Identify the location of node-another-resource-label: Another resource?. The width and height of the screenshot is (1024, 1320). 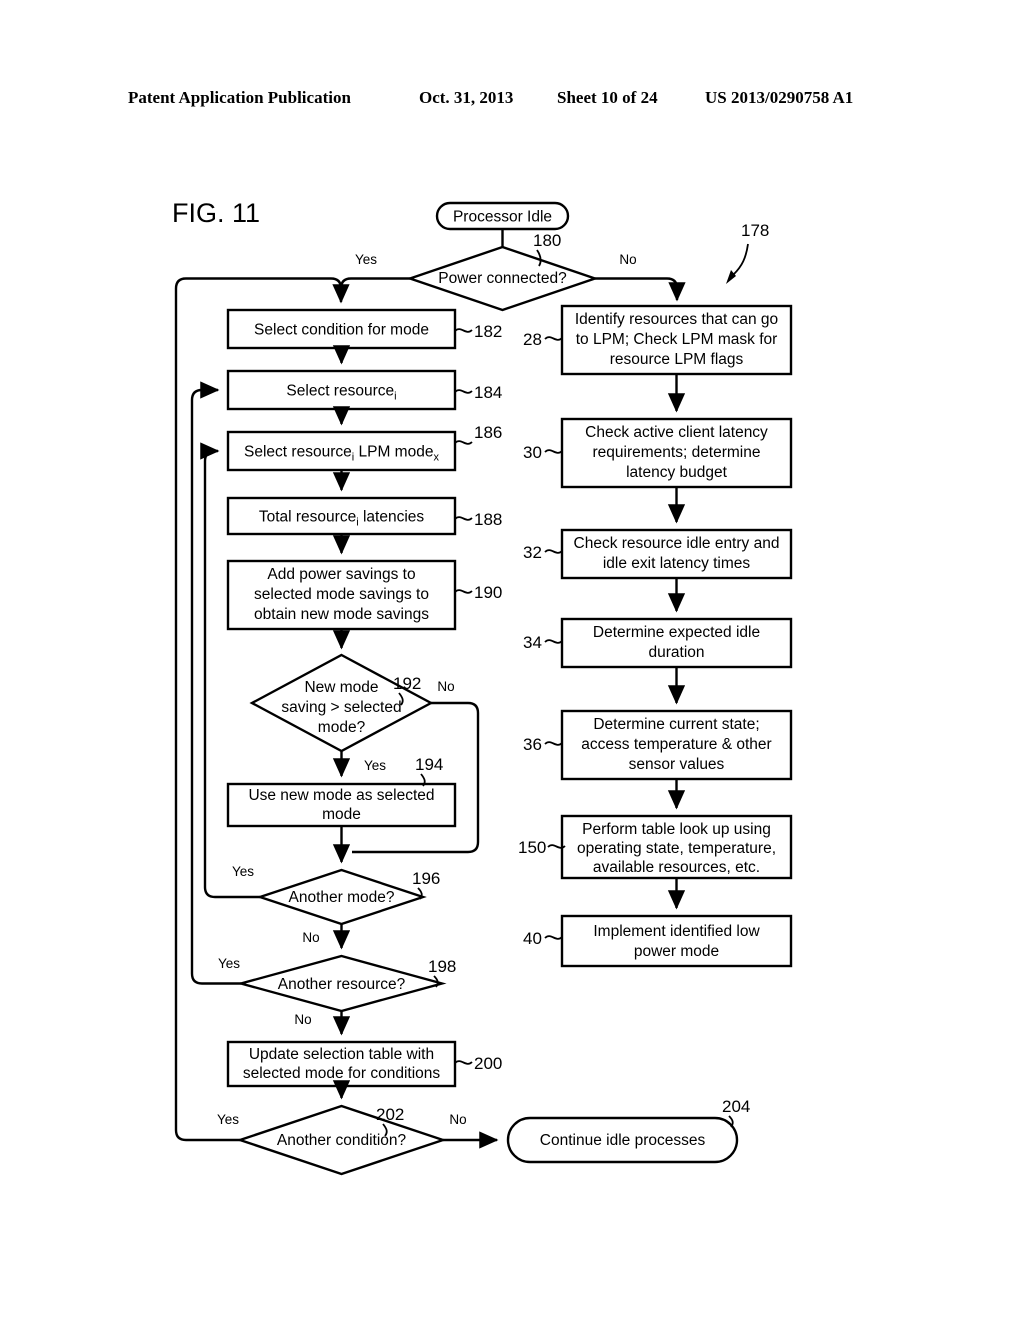
(342, 984).